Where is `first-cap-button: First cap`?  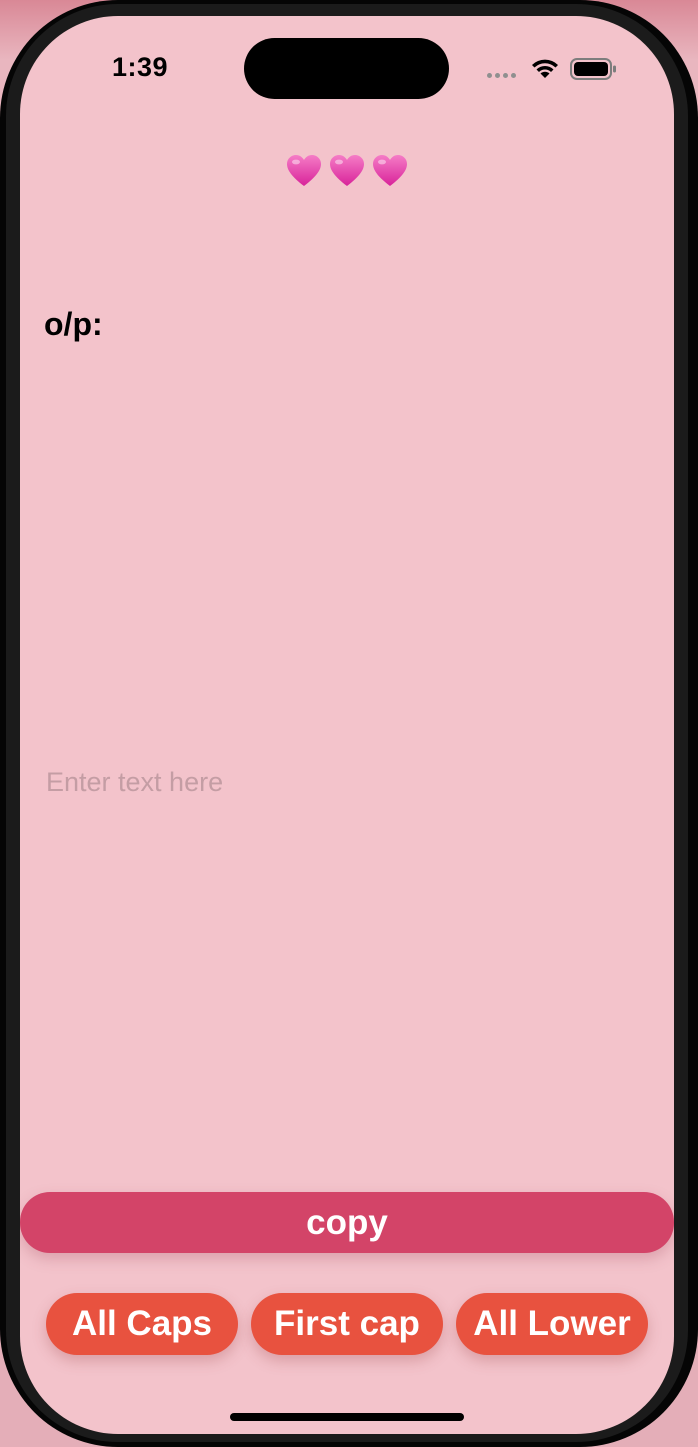
first-cap-button: First cap is located at coordinates (347, 1324).